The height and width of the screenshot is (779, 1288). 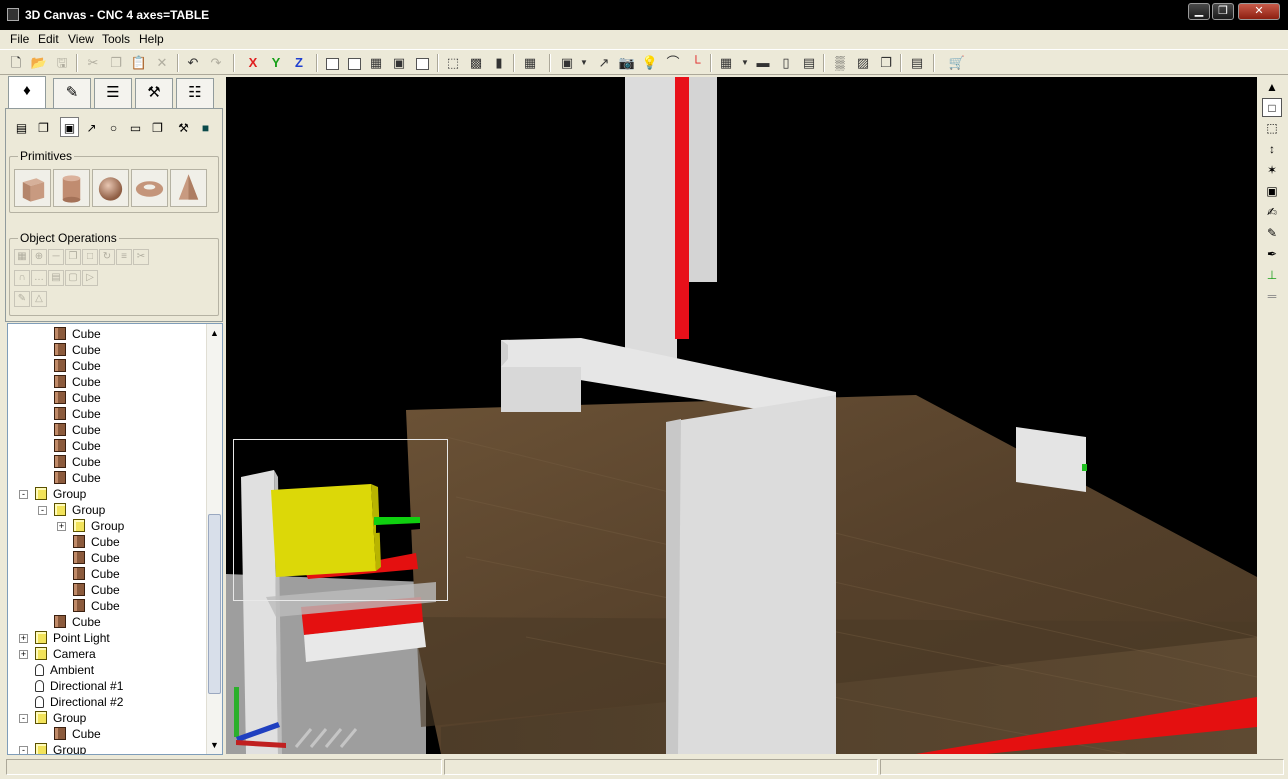 I want to click on copy-op-icon: ❐, so click(x=73, y=257).